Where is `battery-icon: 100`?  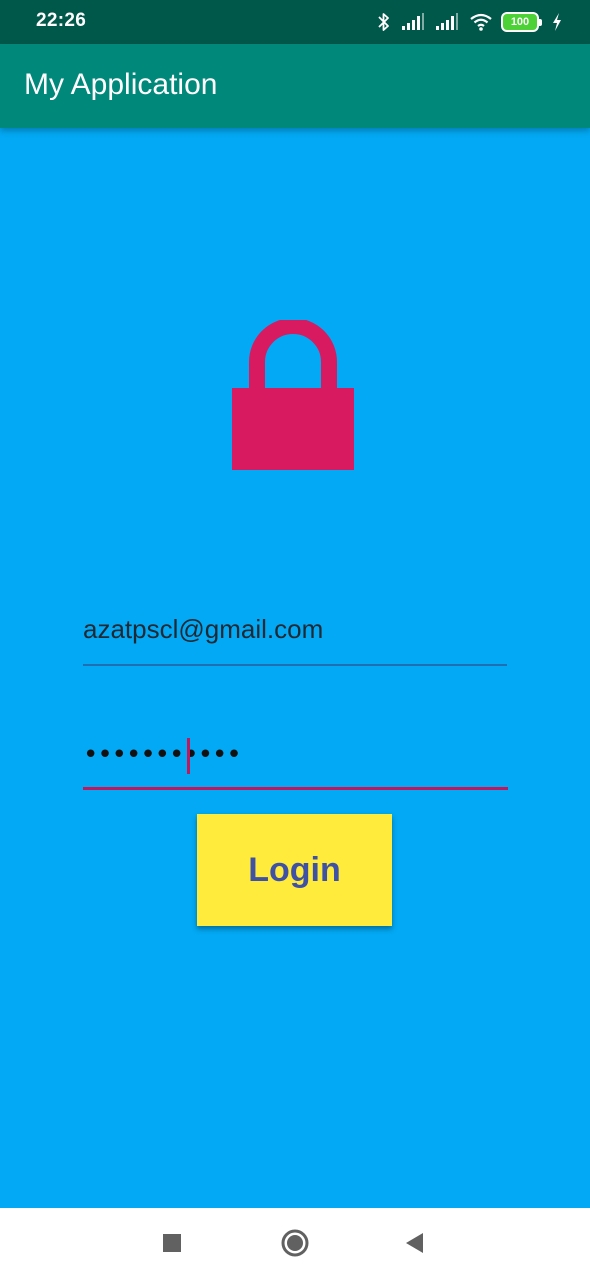 battery-icon: 100 is located at coordinates (522, 22).